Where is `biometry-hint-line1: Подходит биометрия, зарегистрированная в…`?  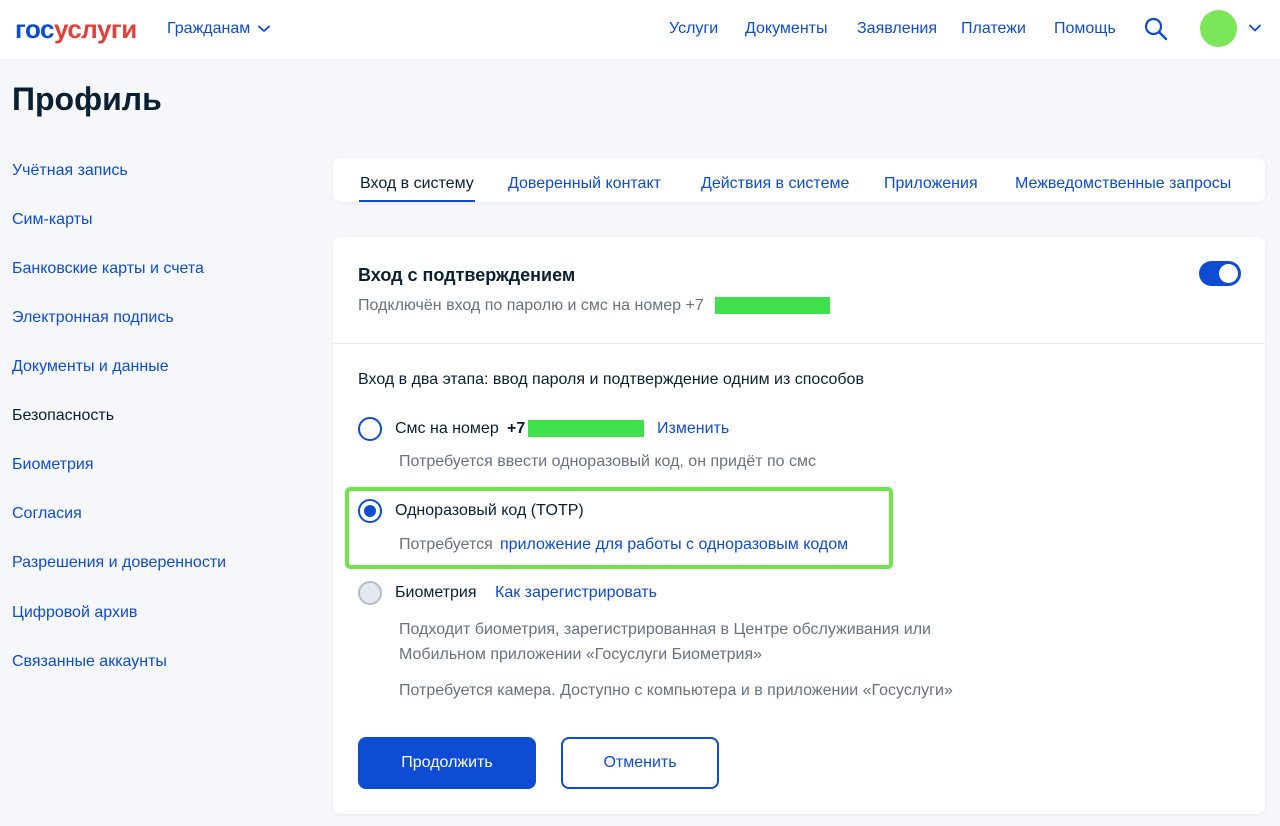
biometry-hint-line1: Подходит биометрия, зарегистрированная в… is located at coordinates (665, 629).